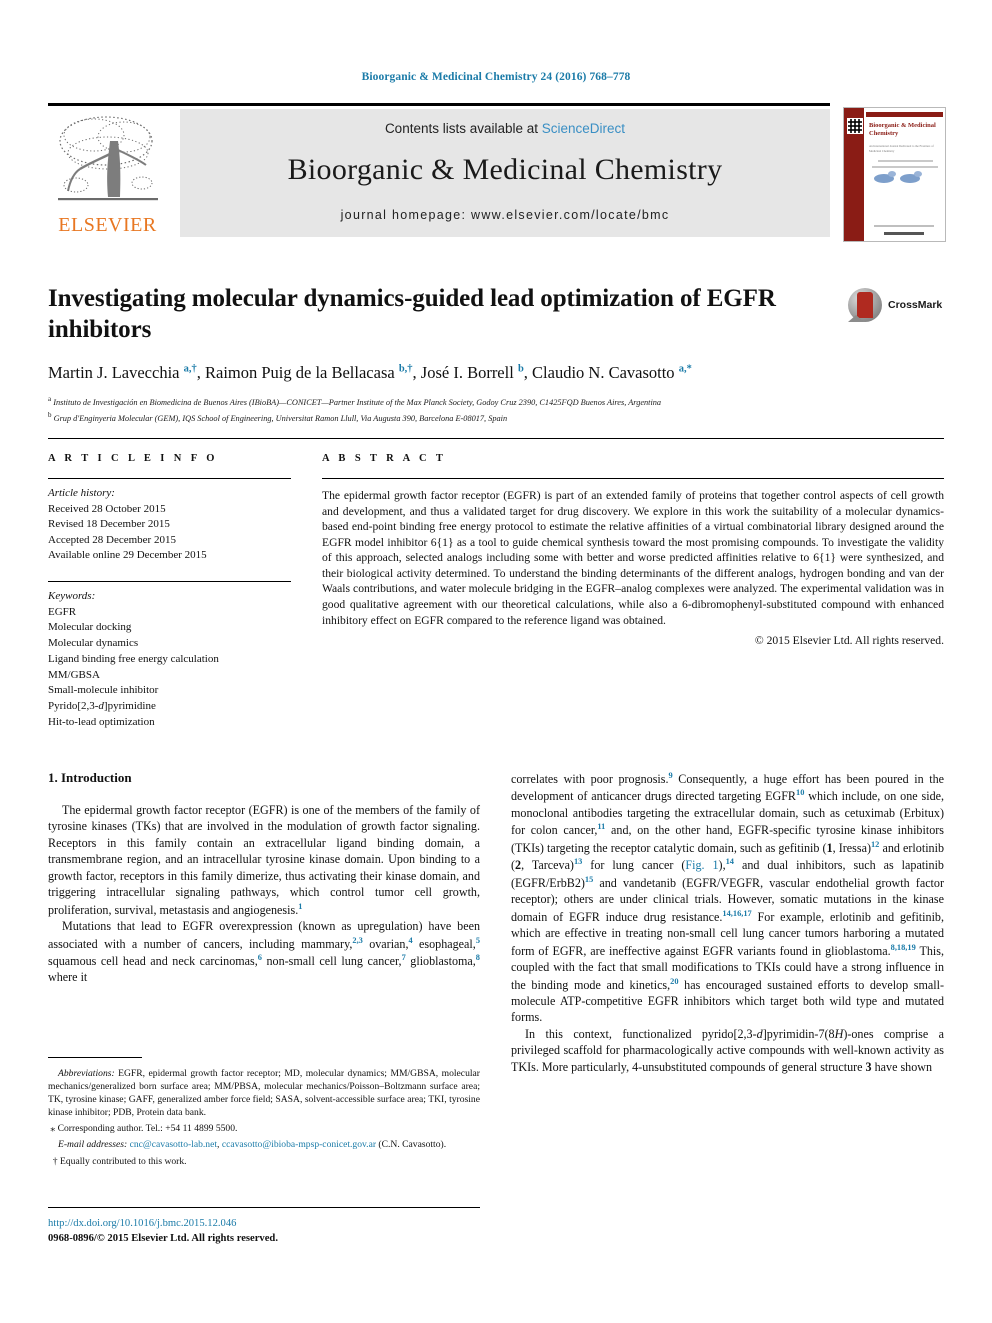  What do you see at coordinates (53, 1129) in the screenshot?
I see `corresponding-mark: ⁎` at bounding box center [53, 1129].